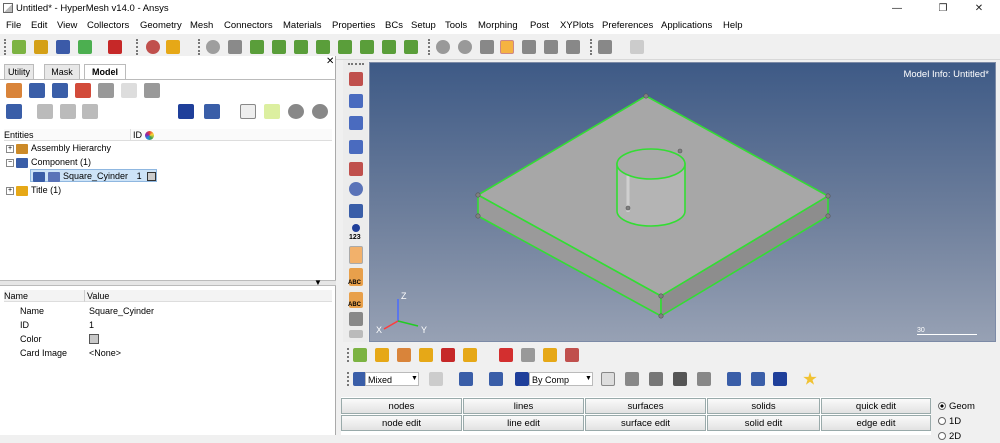 The height and width of the screenshot is (443, 1000). What do you see at coordinates (704, 379) in the screenshot?
I see `plane-mode-icon` at bounding box center [704, 379].